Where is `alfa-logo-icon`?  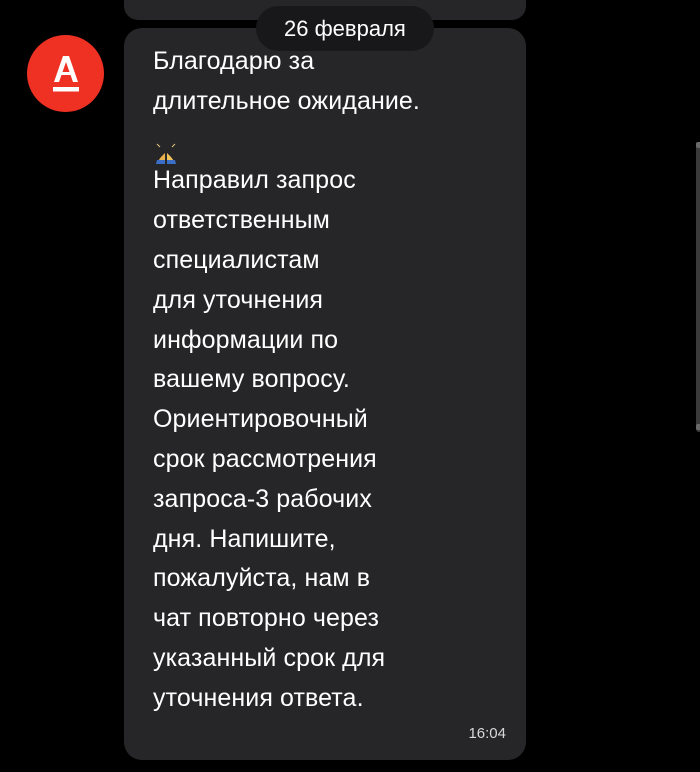 alfa-logo-icon is located at coordinates (65, 73).